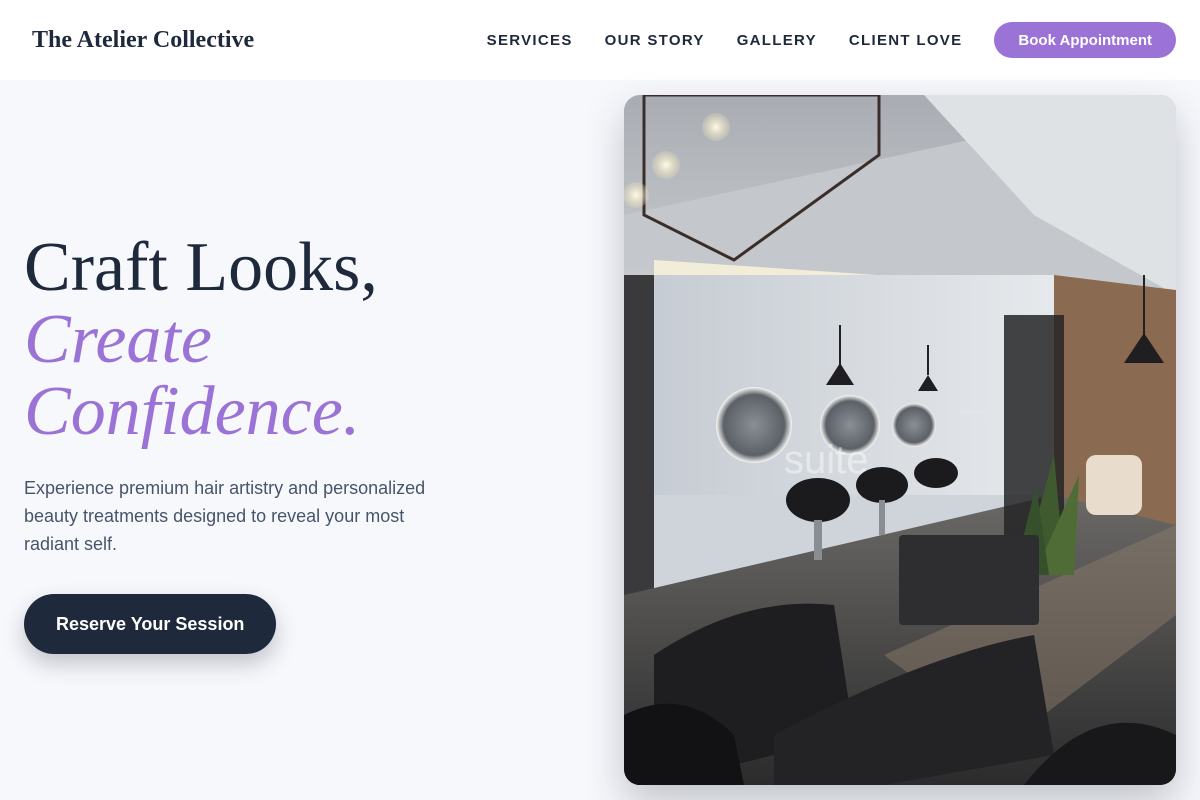  What do you see at coordinates (1085, 40) in the screenshot?
I see `book-appointment-button: Book Appointment` at bounding box center [1085, 40].